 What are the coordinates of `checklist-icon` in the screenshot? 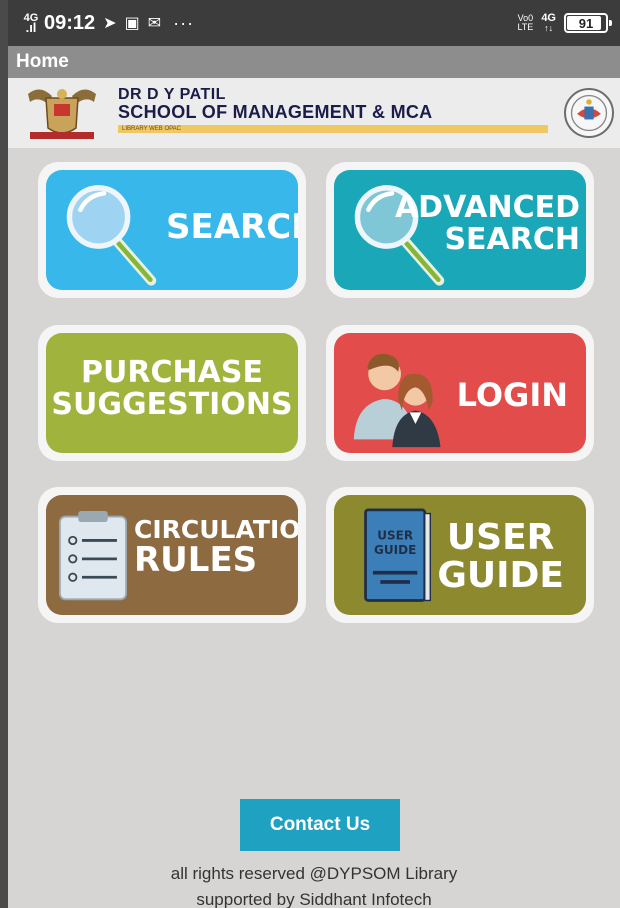 It's located at (93, 556).